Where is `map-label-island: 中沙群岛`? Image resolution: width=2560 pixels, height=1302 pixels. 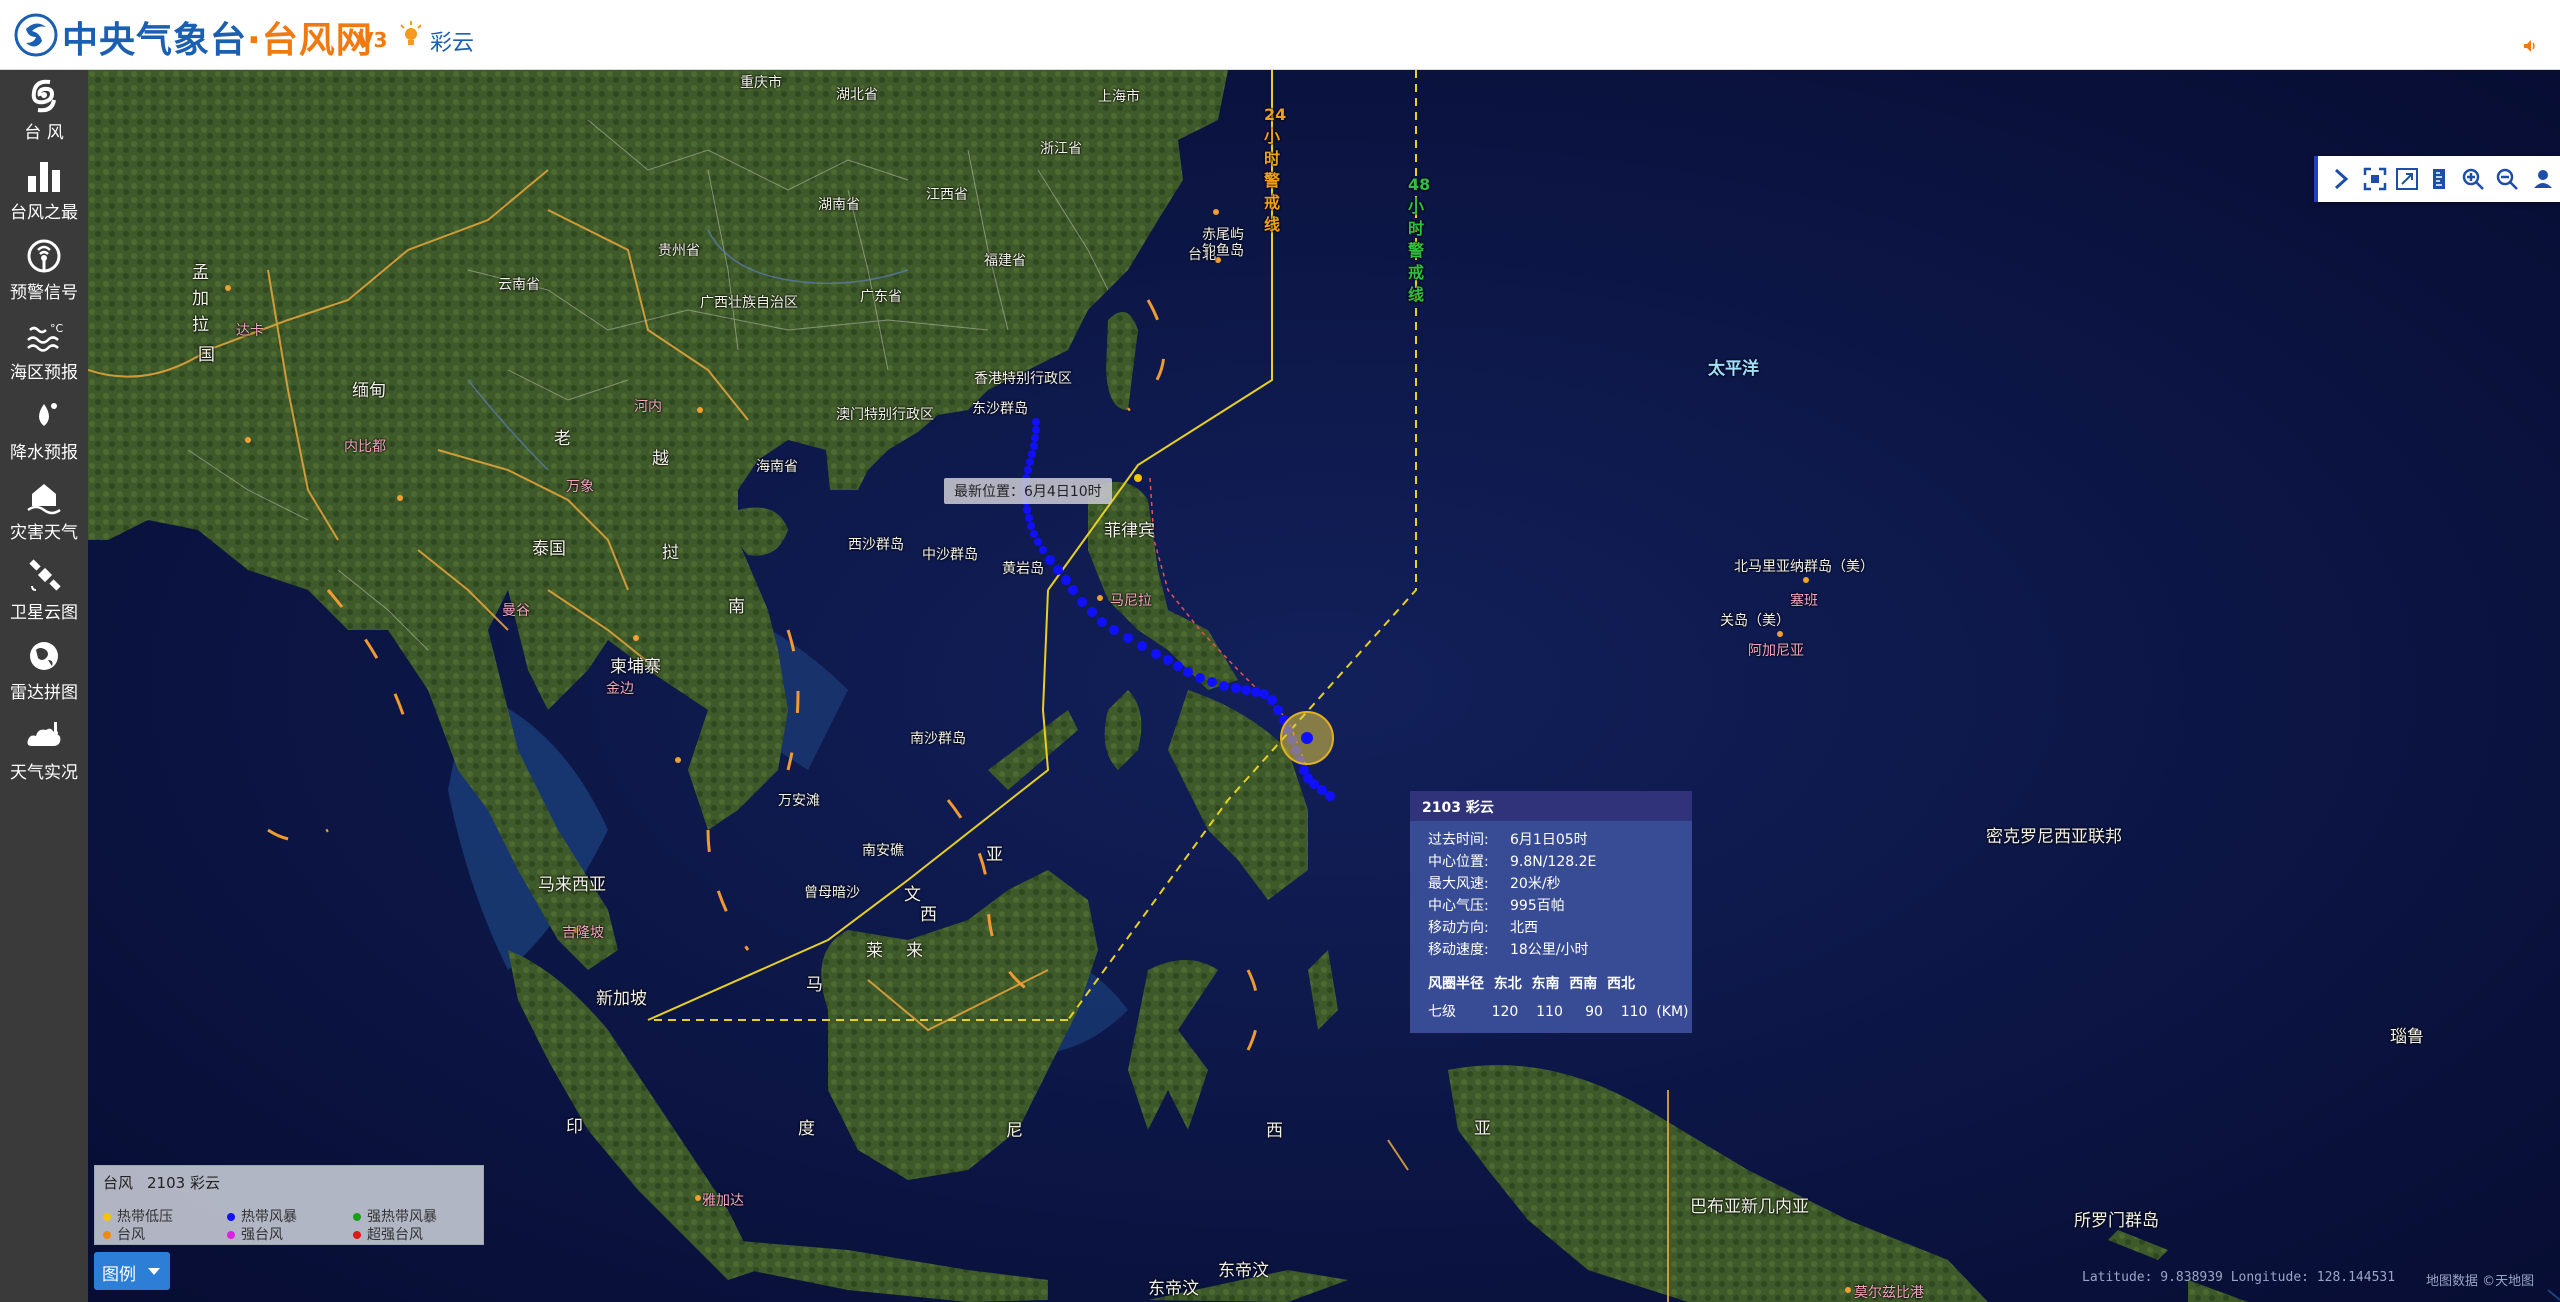
map-label-island: 中沙群岛 is located at coordinates (950, 555).